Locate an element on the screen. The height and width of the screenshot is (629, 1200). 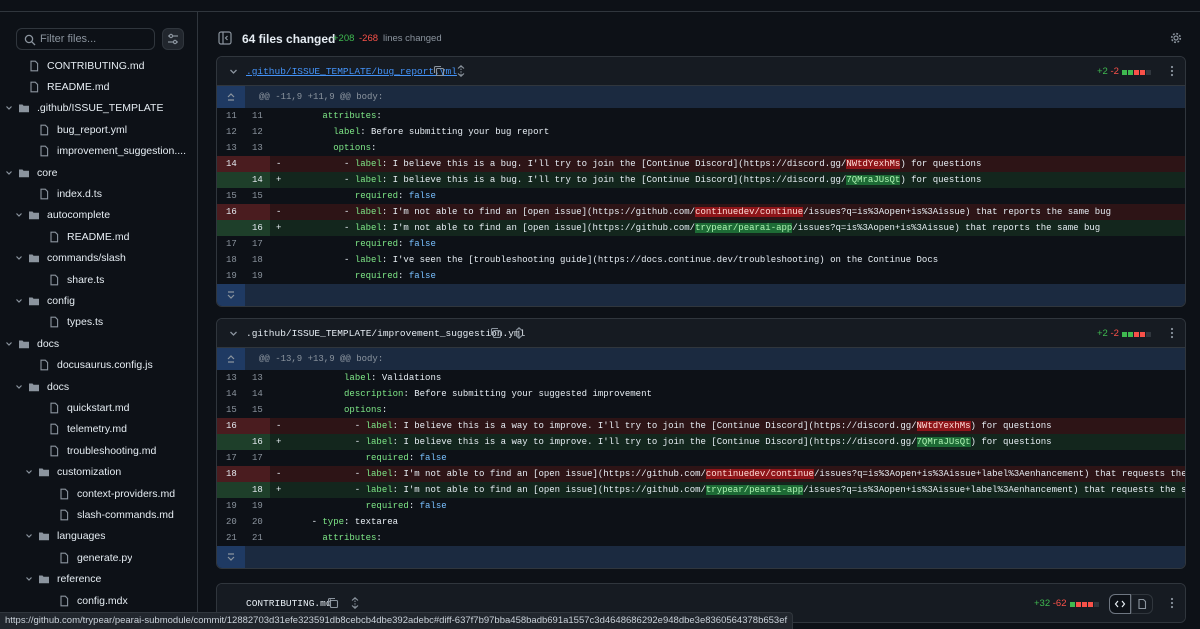
code-view-button is located at coordinates (1120, 604).